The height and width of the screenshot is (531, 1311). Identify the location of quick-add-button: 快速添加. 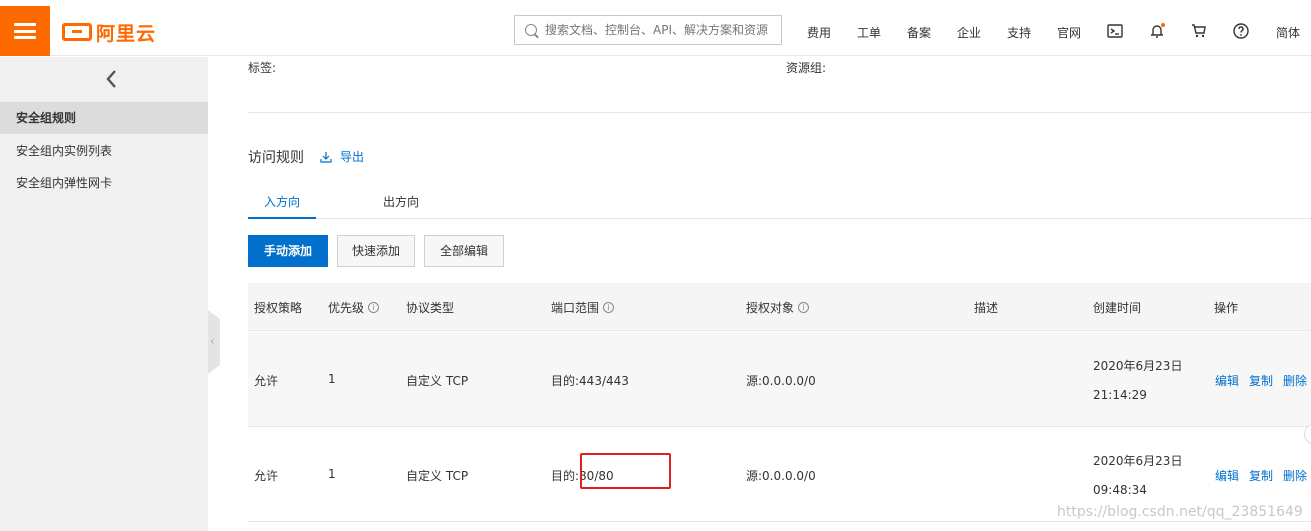
(376, 251).